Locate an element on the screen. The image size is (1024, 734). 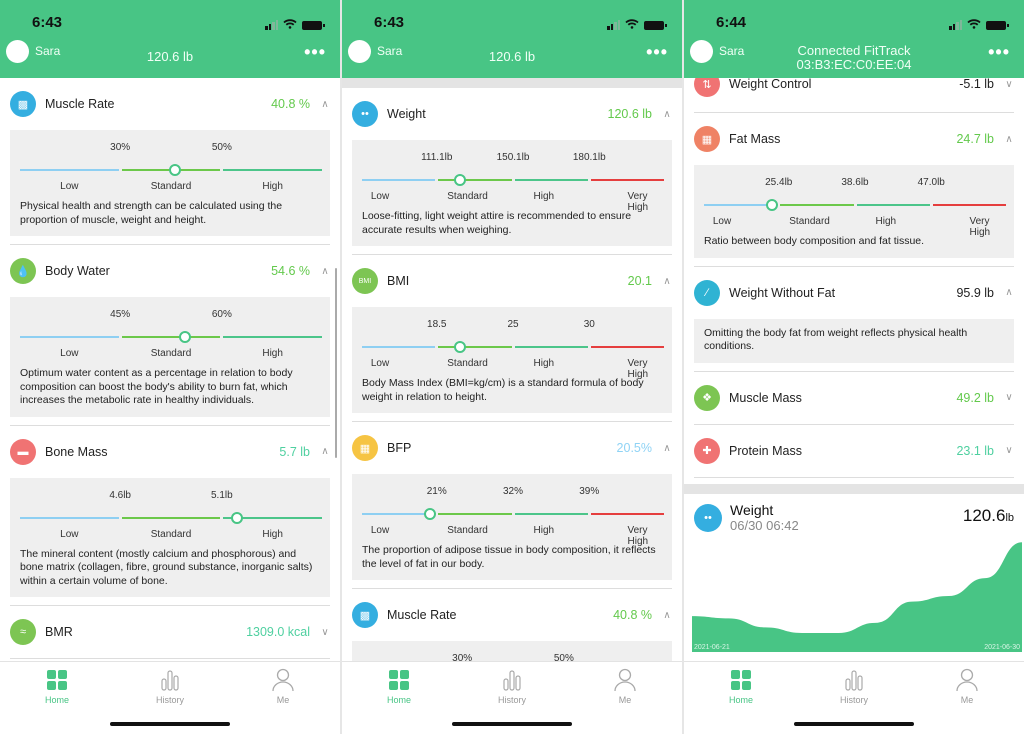
metric-row-body-water: 💧 Body Water 54.6 % ∧ is located at coordinates (170, 271).